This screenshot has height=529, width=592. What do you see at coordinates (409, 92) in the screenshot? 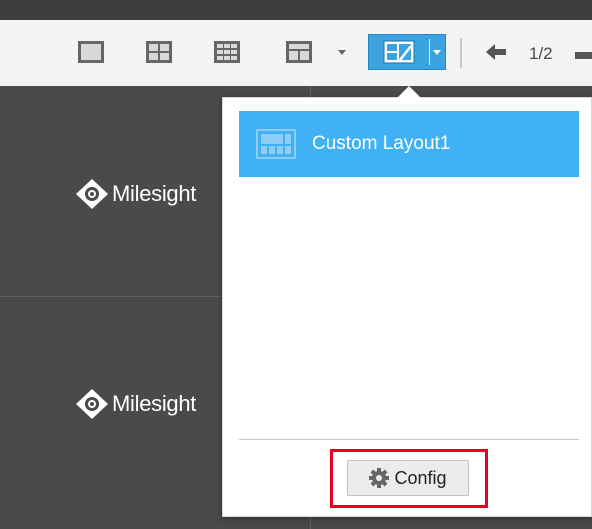
I see `menu-caret` at bounding box center [409, 92].